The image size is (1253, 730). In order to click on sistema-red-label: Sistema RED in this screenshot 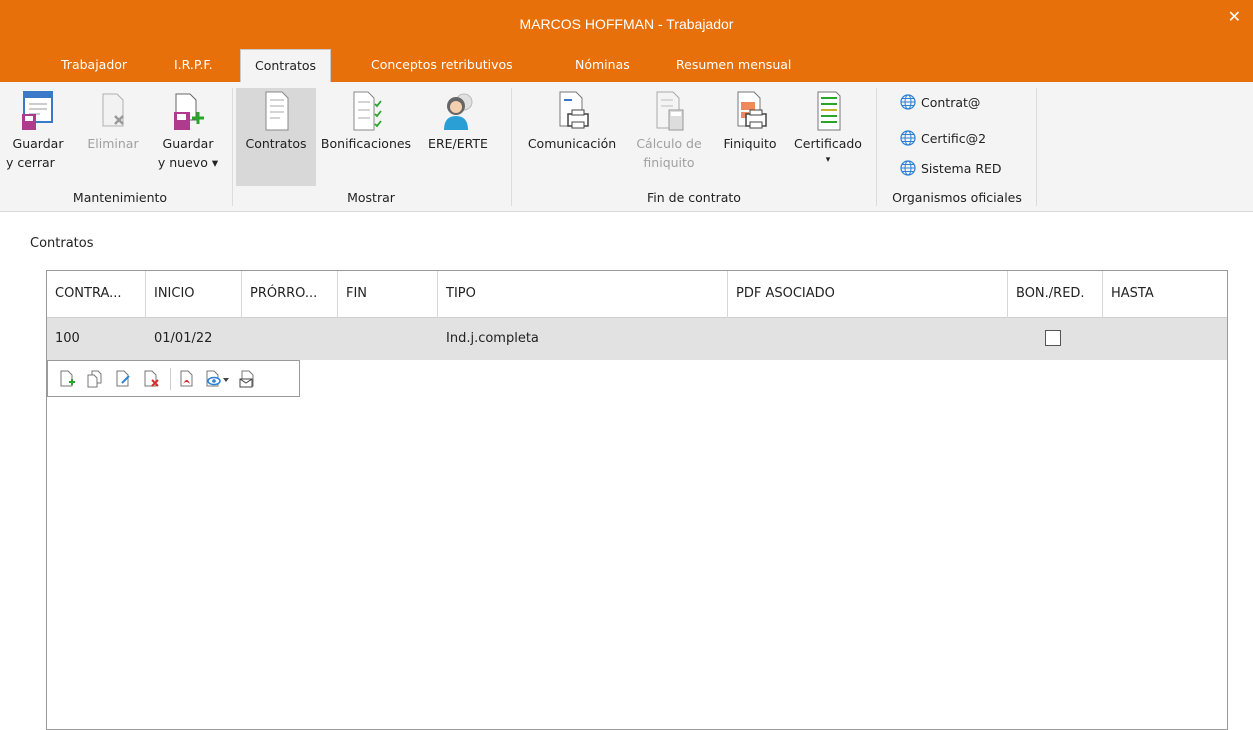, I will do `click(961, 168)`.